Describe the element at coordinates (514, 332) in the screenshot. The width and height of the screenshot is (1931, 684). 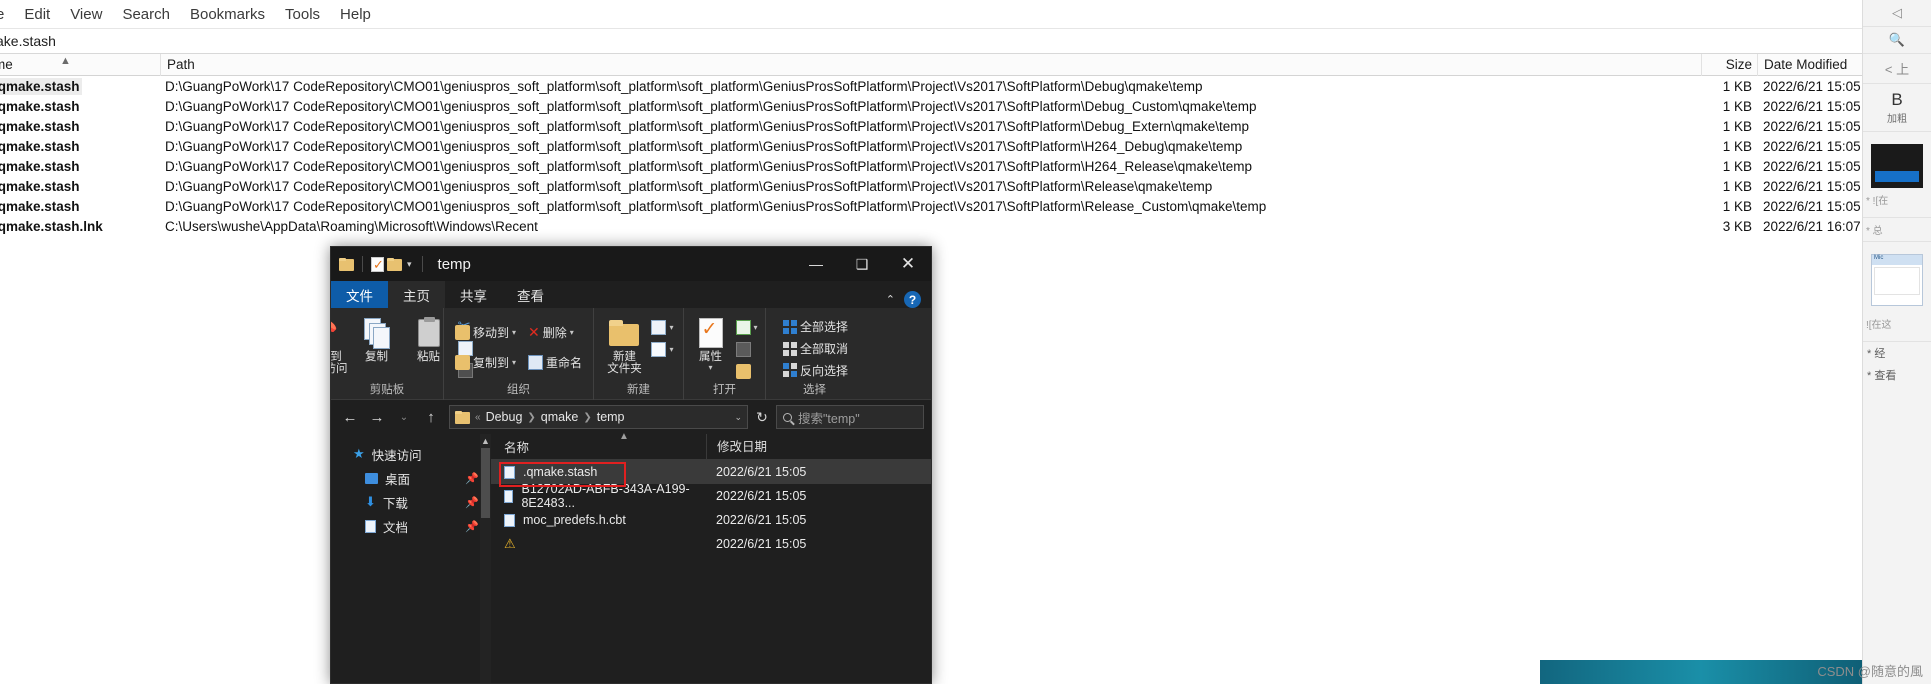
I see `move-to-caret-icon: ▾` at that location.